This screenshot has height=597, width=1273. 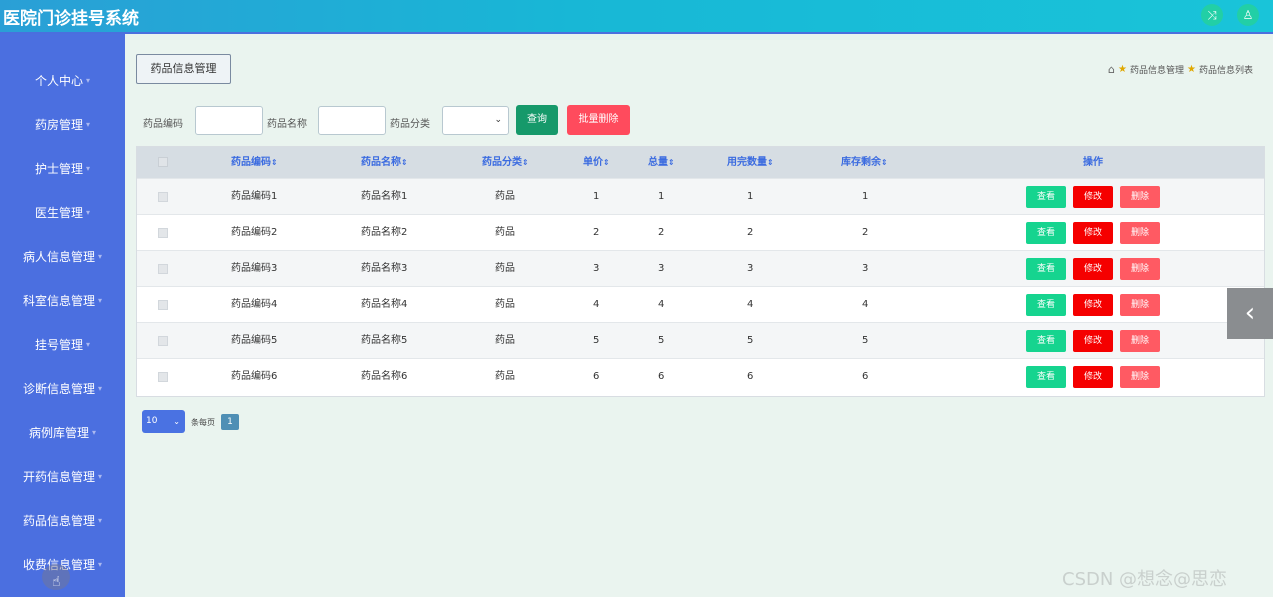 What do you see at coordinates (62, 388) in the screenshot?
I see `sidebar-item-diagnosis: 诊断信息管理 ▾` at bounding box center [62, 388].